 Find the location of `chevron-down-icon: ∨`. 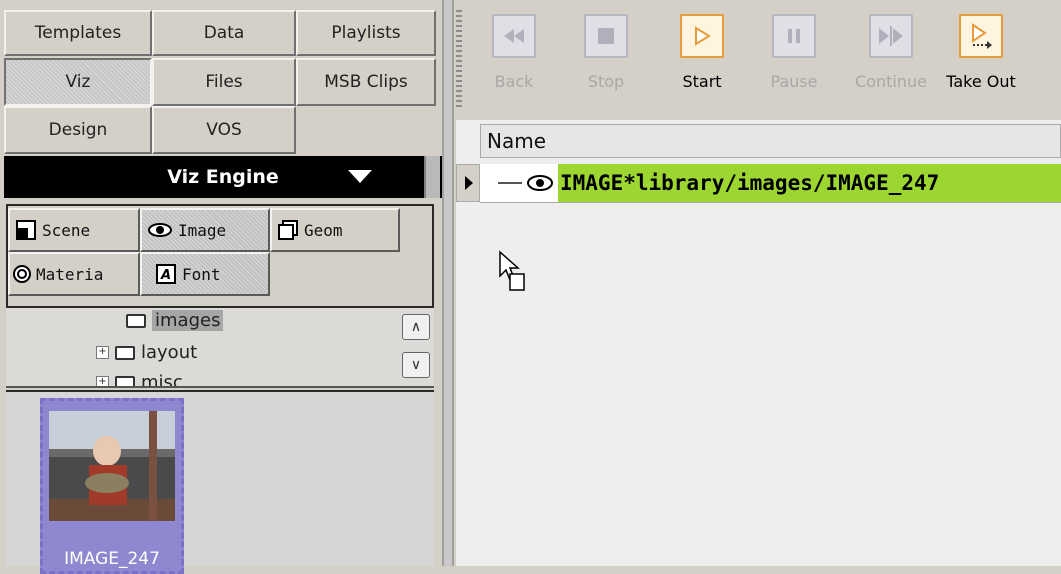

chevron-down-icon: ∨ is located at coordinates (416, 365).